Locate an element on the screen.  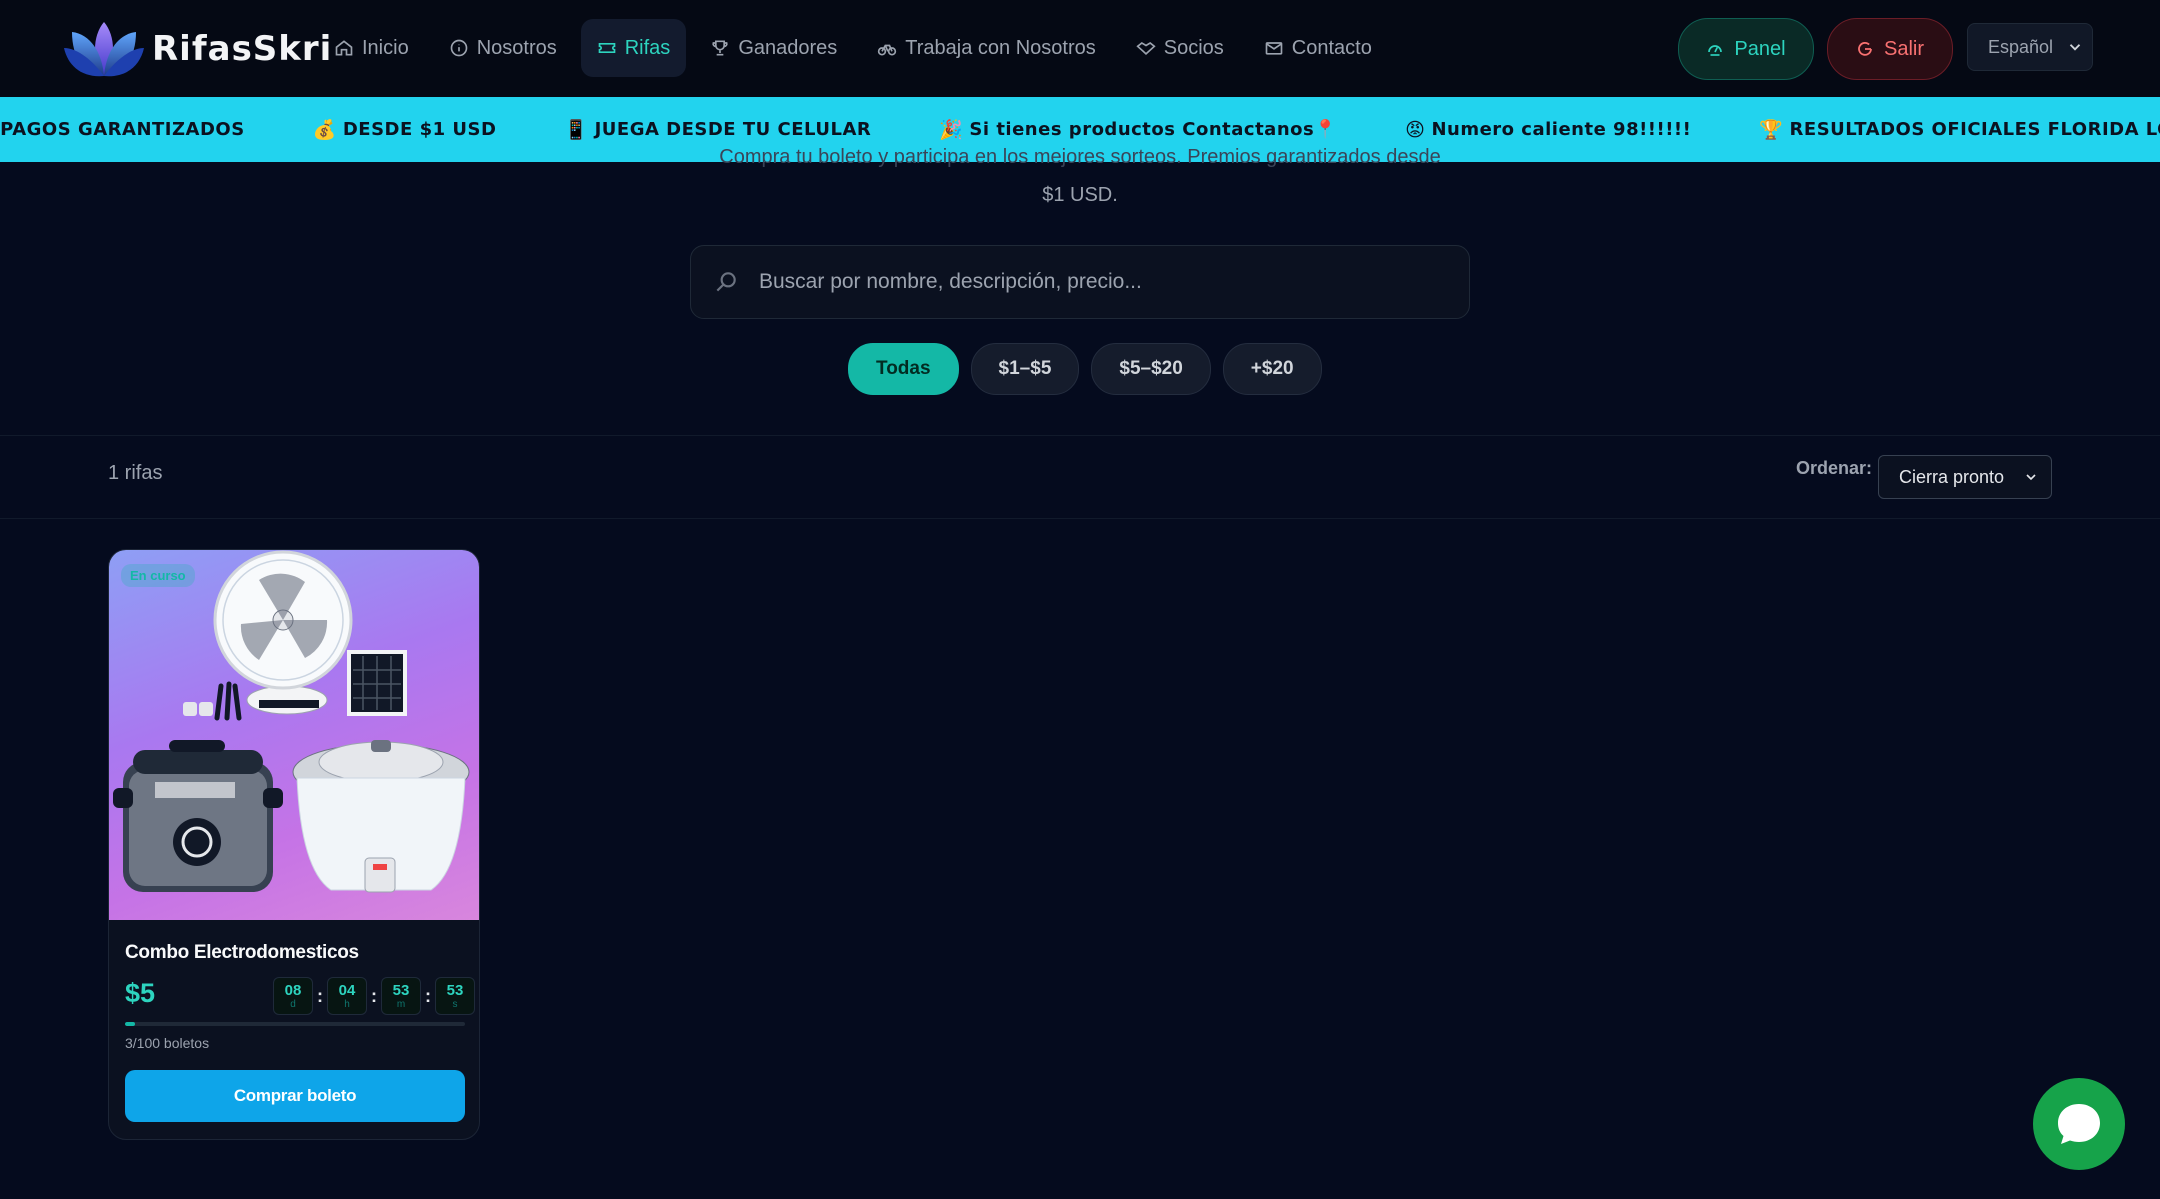
nav-item-label: Ganadores is located at coordinates (788, 47).